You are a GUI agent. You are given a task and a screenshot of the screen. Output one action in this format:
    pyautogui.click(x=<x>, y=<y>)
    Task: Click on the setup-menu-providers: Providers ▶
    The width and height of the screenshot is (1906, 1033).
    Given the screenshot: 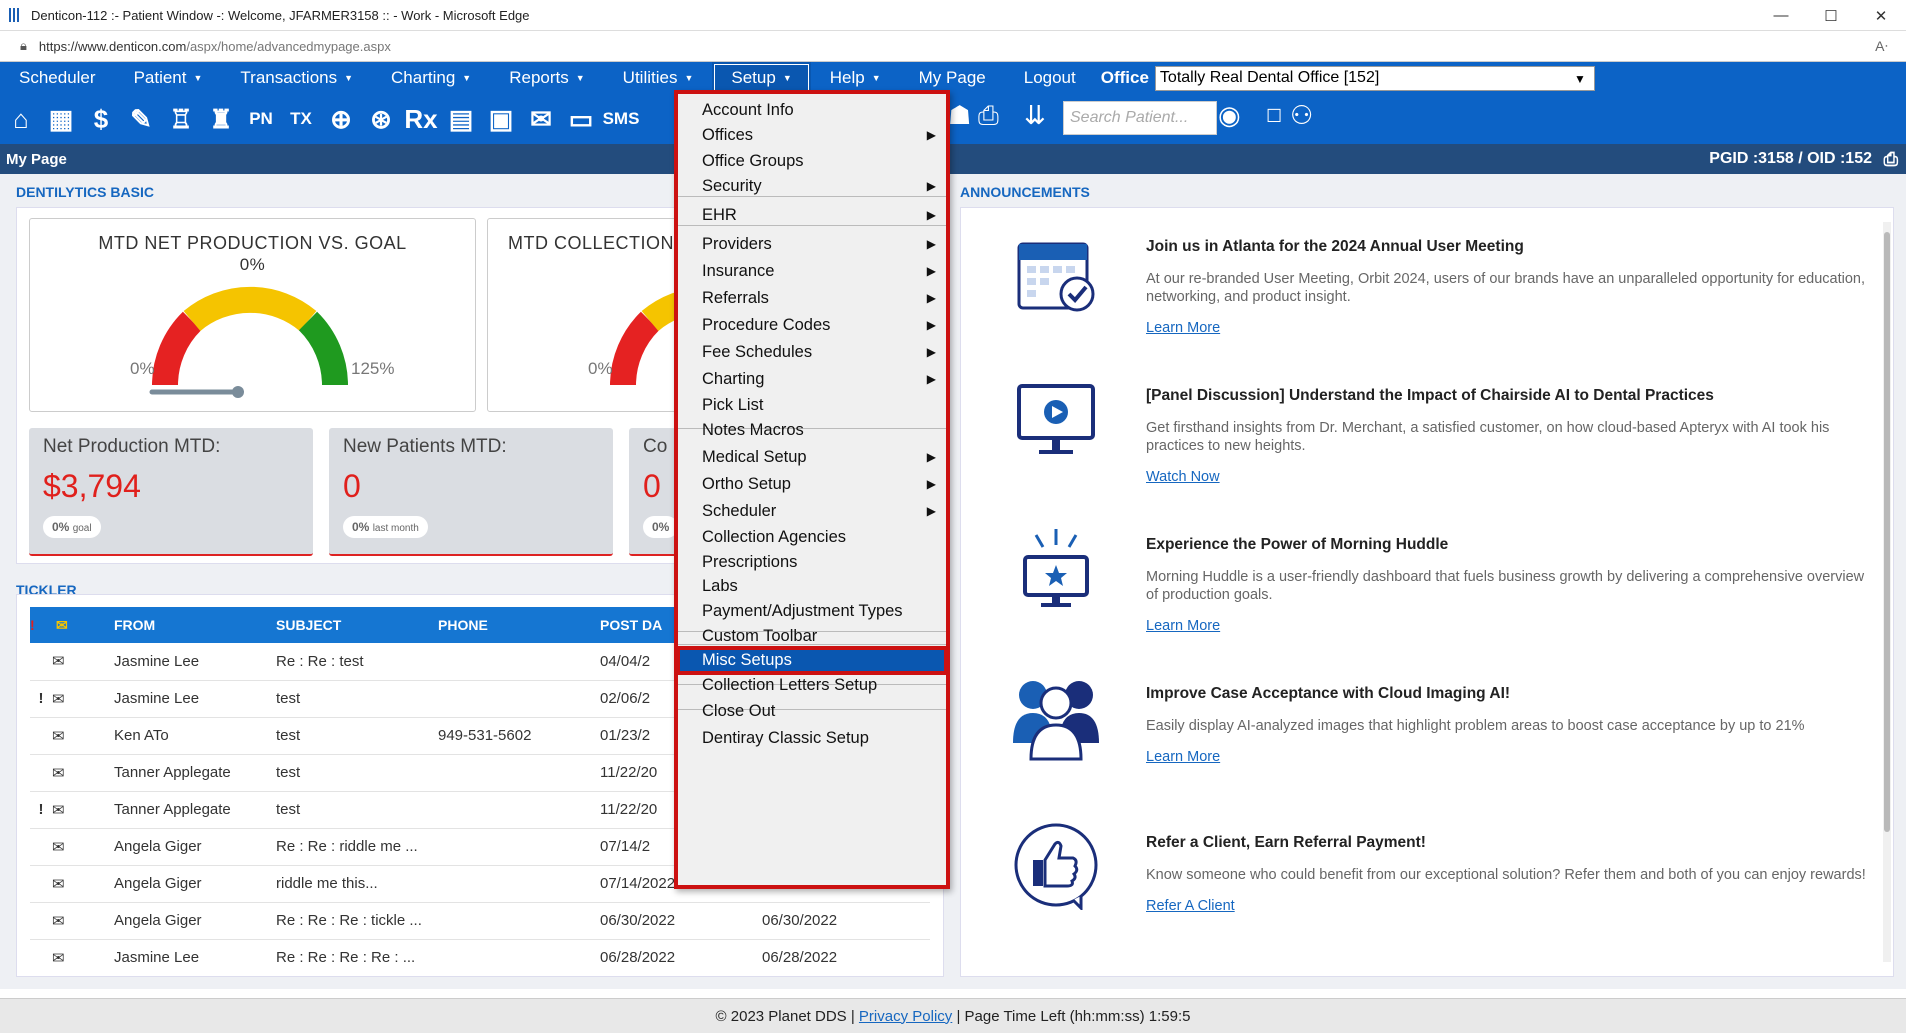 What is the action you would take?
    pyautogui.click(x=812, y=244)
    